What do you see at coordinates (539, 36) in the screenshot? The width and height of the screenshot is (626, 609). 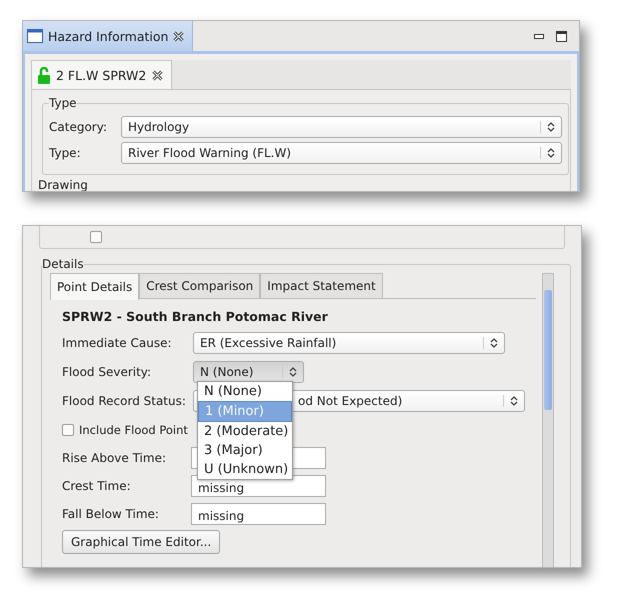 I see `minimize-icon` at bounding box center [539, 36].